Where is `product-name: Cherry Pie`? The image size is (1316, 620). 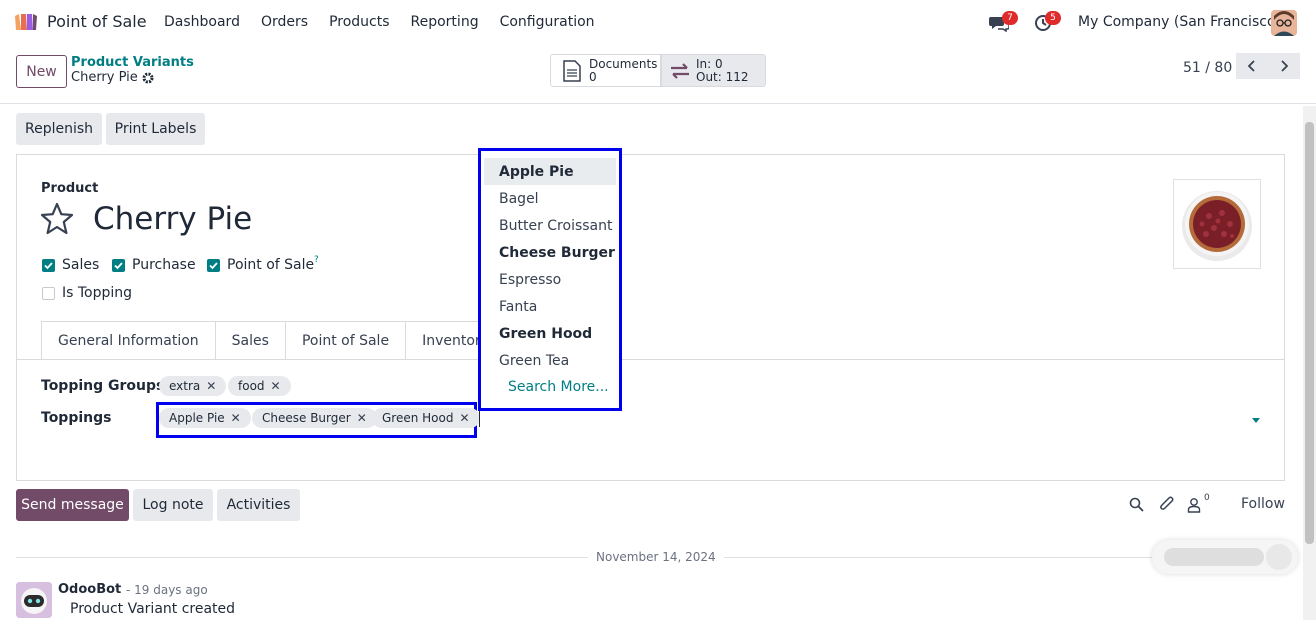 product-name: Cherry Pie is located at coordinates (172, 219).